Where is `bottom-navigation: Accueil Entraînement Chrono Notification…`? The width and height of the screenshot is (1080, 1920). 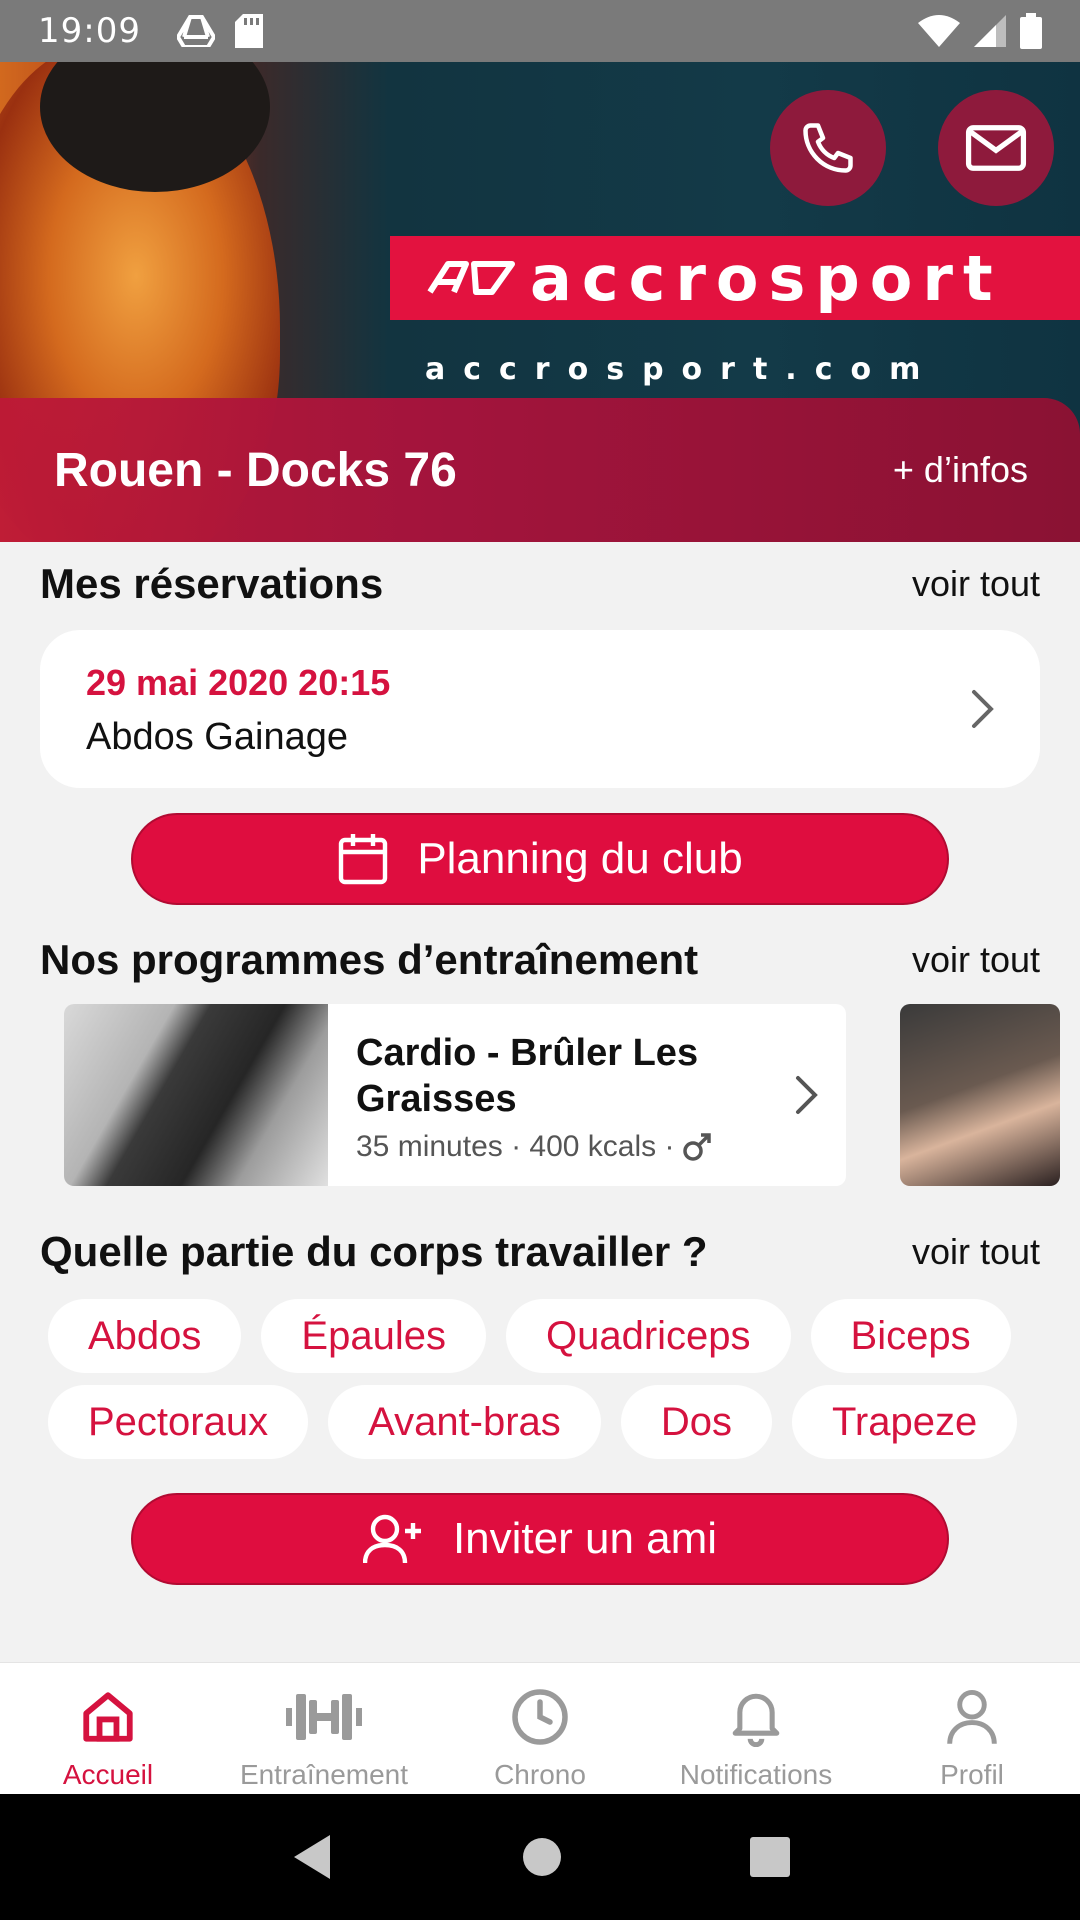
bottom-navigation: Accueil Entraînement Chrono Notification… is located at coordinates (540, 1728).